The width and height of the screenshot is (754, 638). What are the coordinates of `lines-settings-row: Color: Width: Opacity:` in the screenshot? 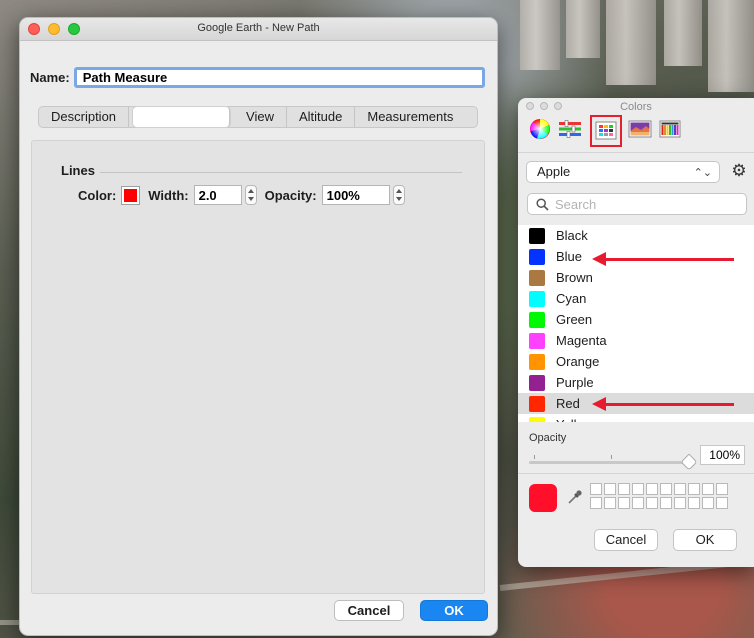 It's located at (245, 195).